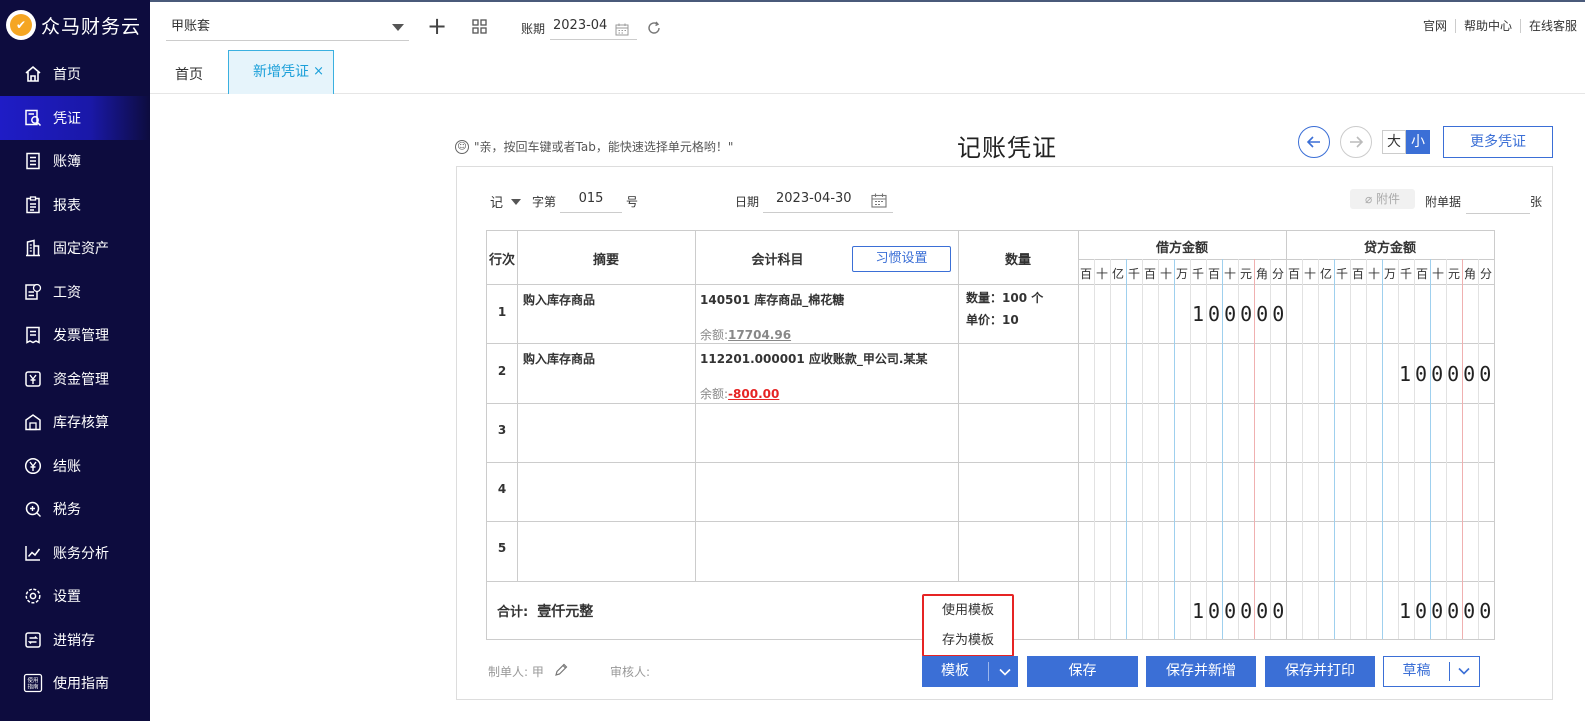  I want to click on svg-text: 使用, so click(32, 680).